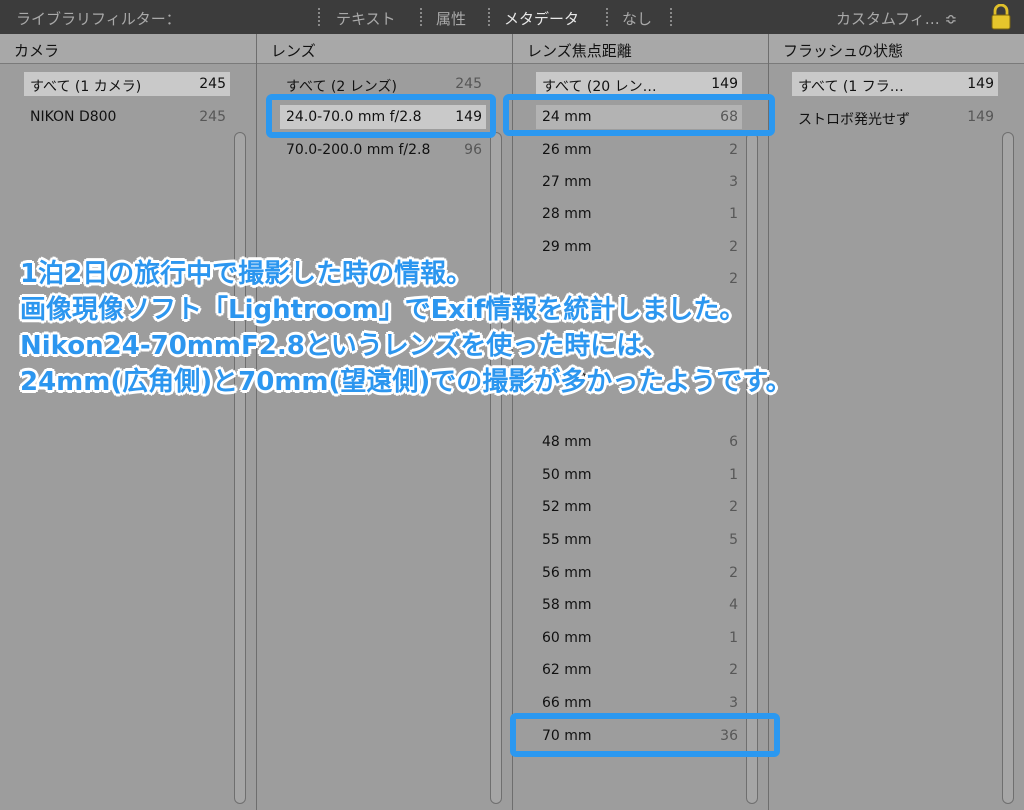 This screenshot has height=810, width=1024. I want to click on annotation-line: 24mm(広角側)と70mm(望遠側)での撮影が多かったようです。, so click(406, 382).